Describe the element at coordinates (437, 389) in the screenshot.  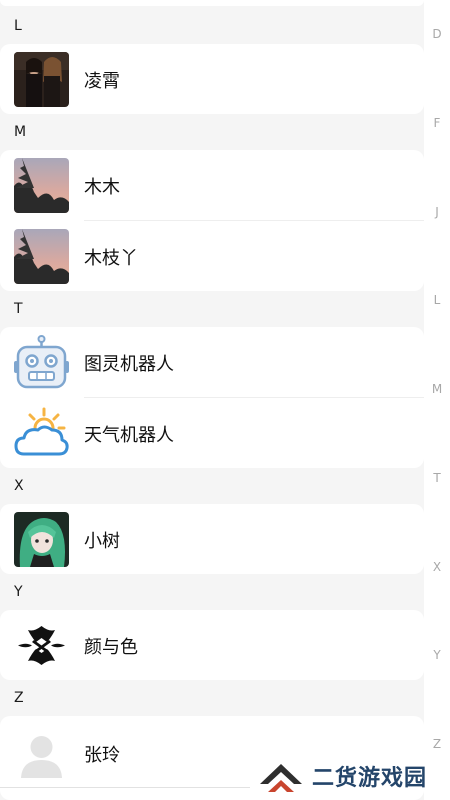
I see `index-letter-m: M` at that location.